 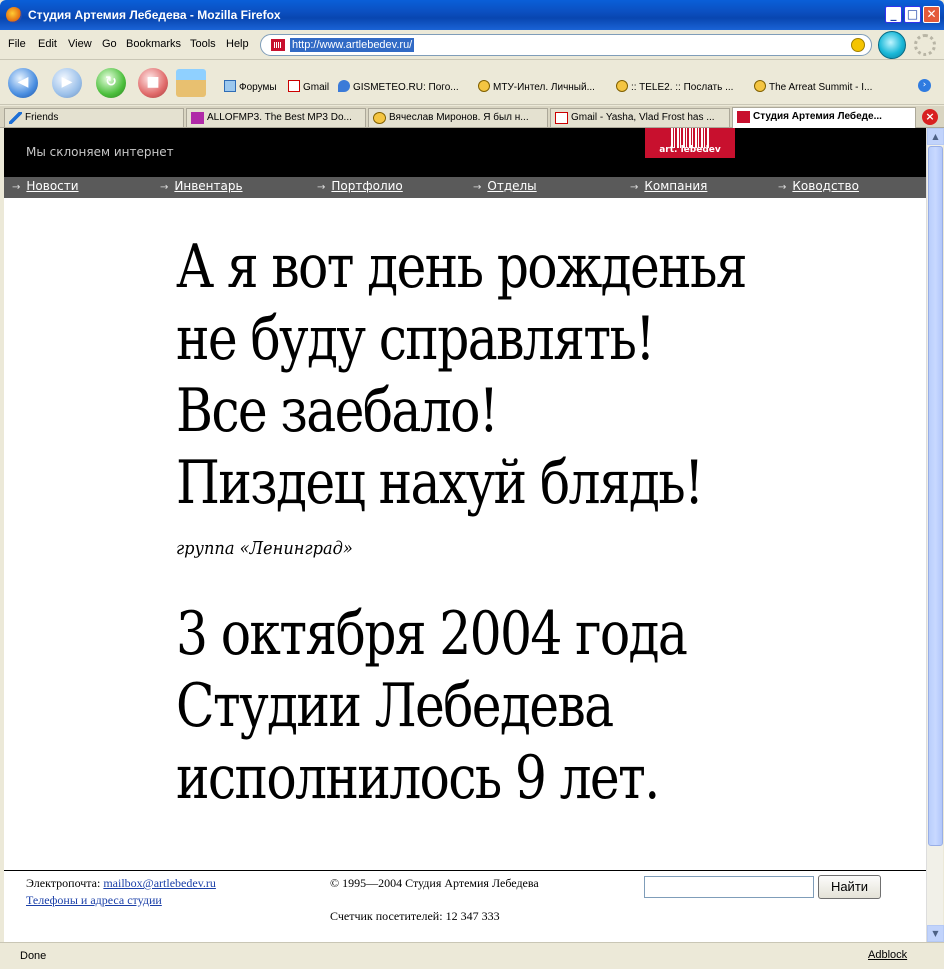 What do you see at coordinates (472, 955) in the screenshot?
I see `status-bar: Done Adblock` at bounding box center [472, 955].